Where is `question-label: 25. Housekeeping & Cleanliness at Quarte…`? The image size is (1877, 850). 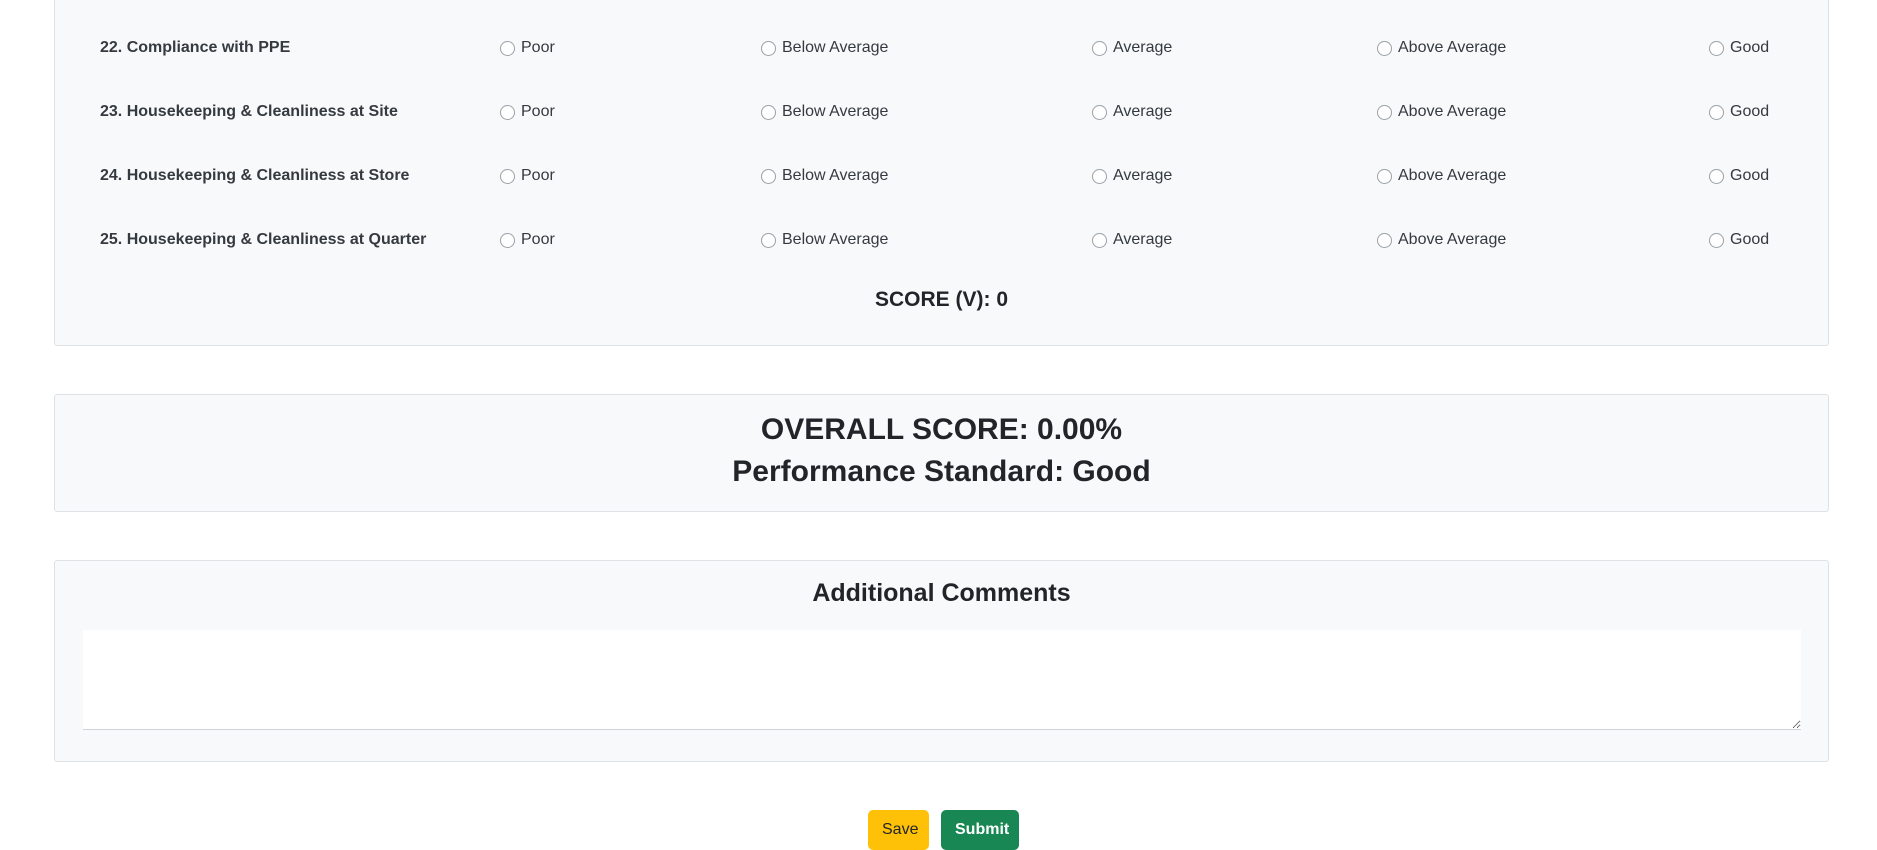 question-label: 25. Housekeeping & Cleanliness at Quarte… is located at coordinates (263, 239).